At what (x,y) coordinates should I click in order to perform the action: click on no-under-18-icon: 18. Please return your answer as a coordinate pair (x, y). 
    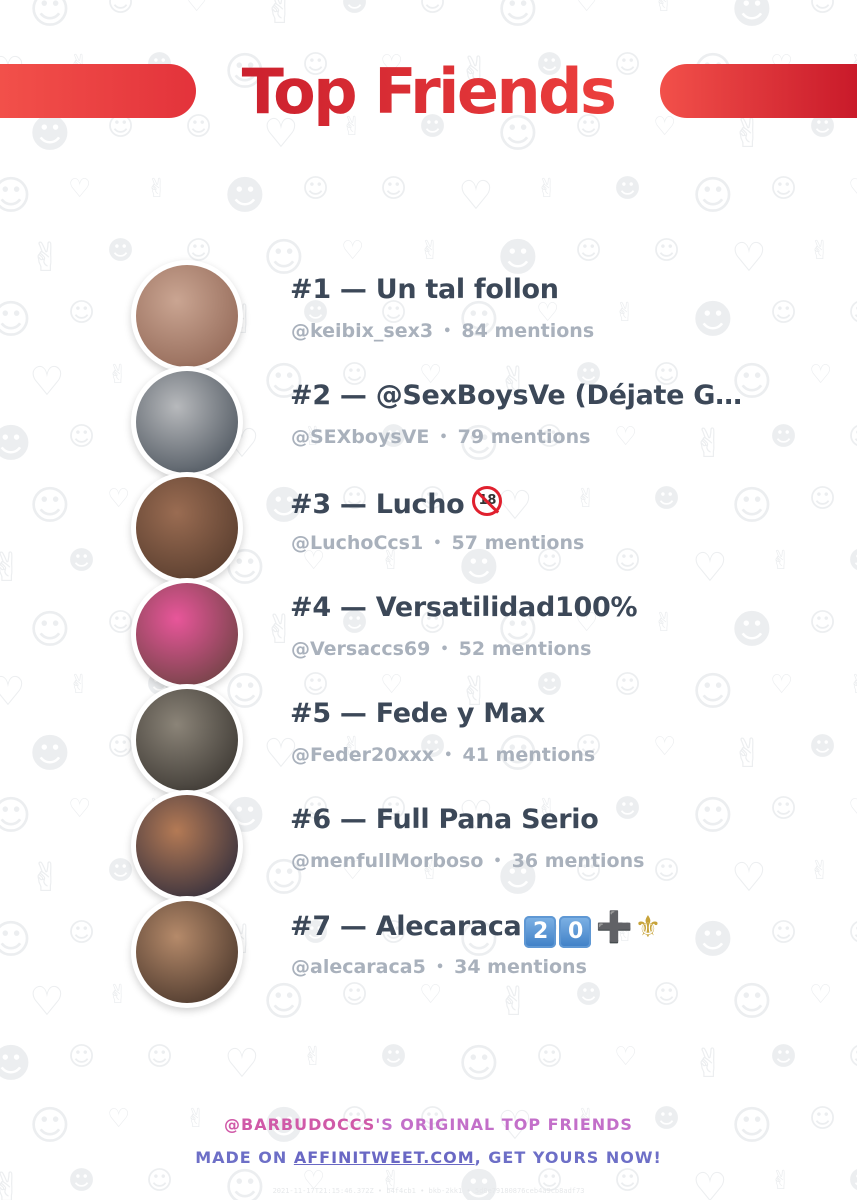
    Looking at the image, I should click on (487, 501).